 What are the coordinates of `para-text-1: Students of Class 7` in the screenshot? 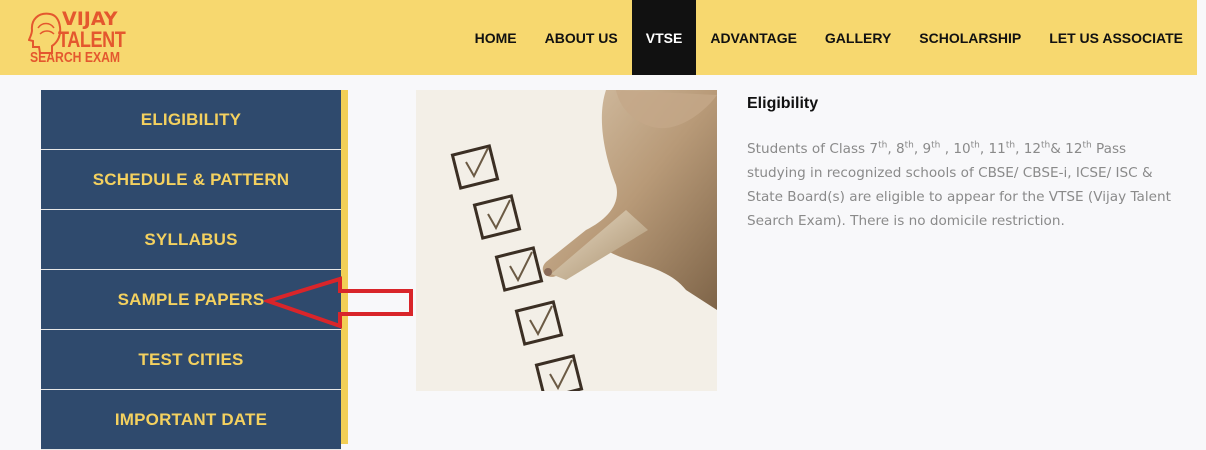 It's located at (813, 149).